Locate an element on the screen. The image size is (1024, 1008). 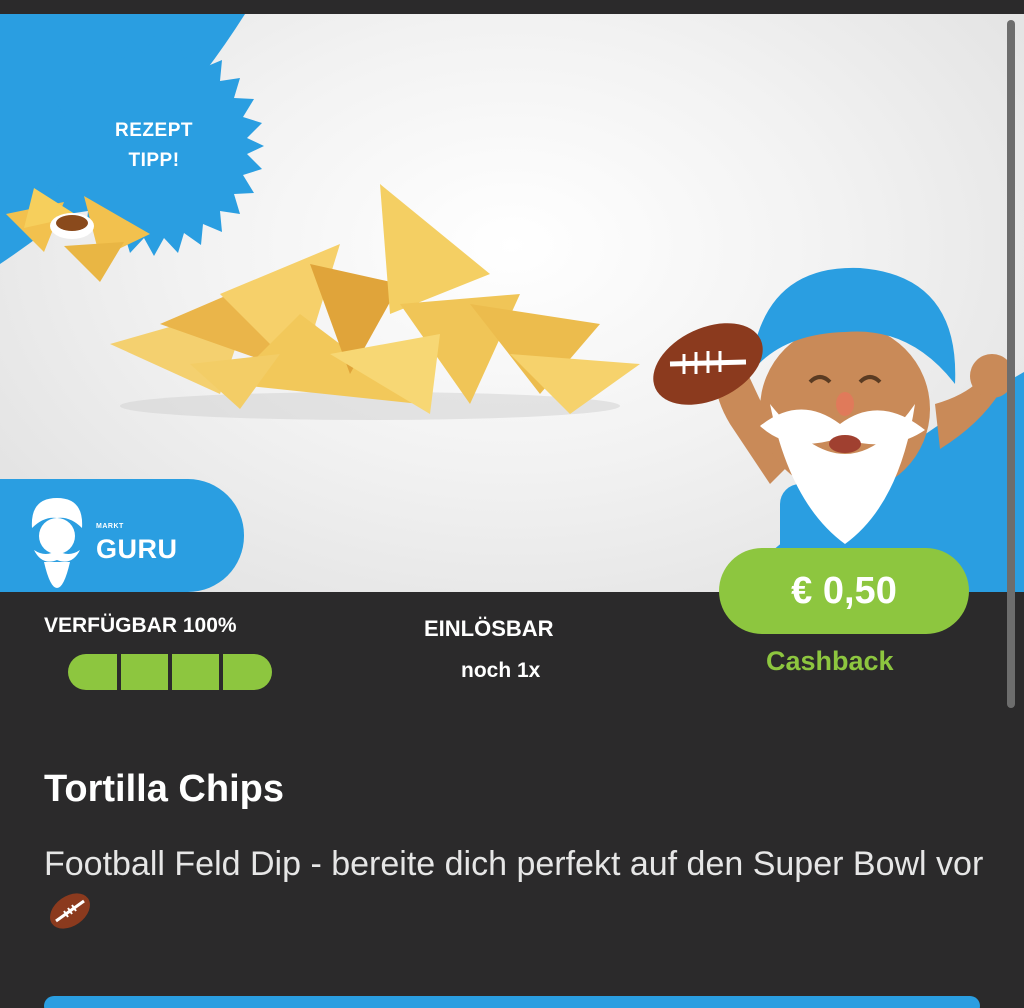
redeemable-label: EINLÖSBAR is located at coordinates (489, 628).